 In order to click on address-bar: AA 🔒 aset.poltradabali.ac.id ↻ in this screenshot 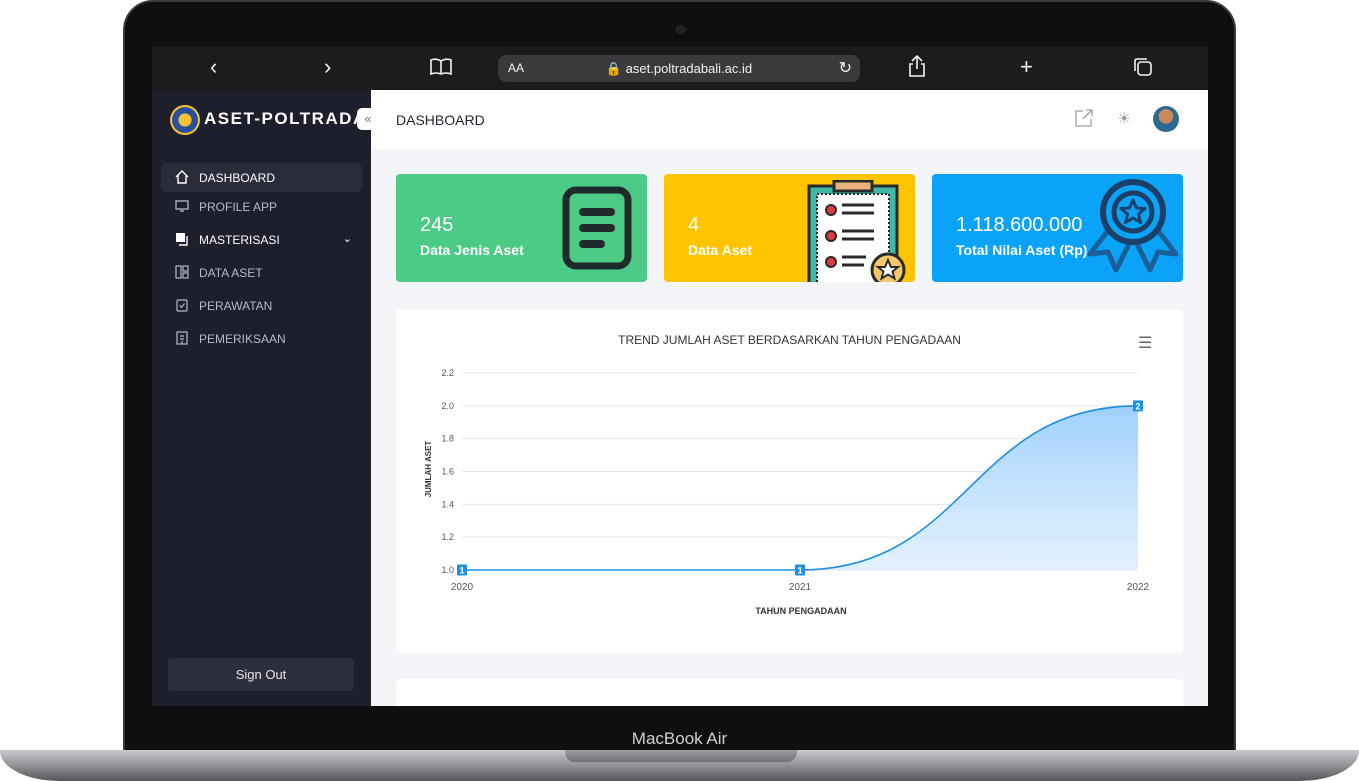, I will do `click(679, 68)`.